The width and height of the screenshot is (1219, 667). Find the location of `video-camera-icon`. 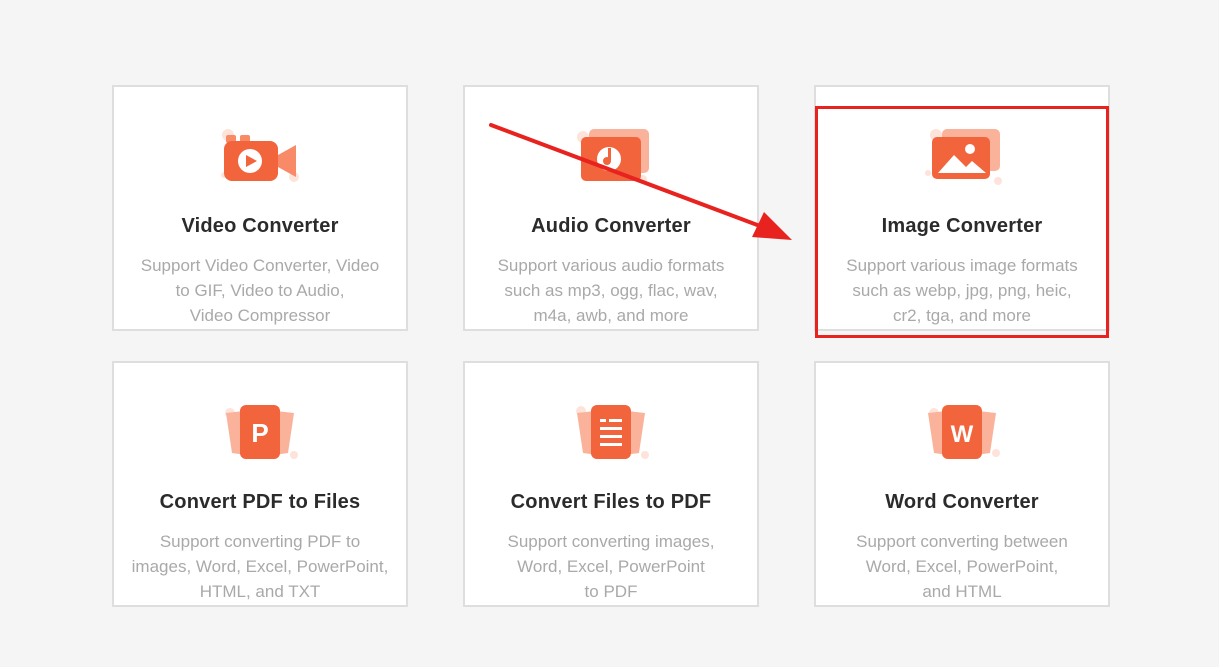

video-camera-icon is located at coordinates (260, 155).